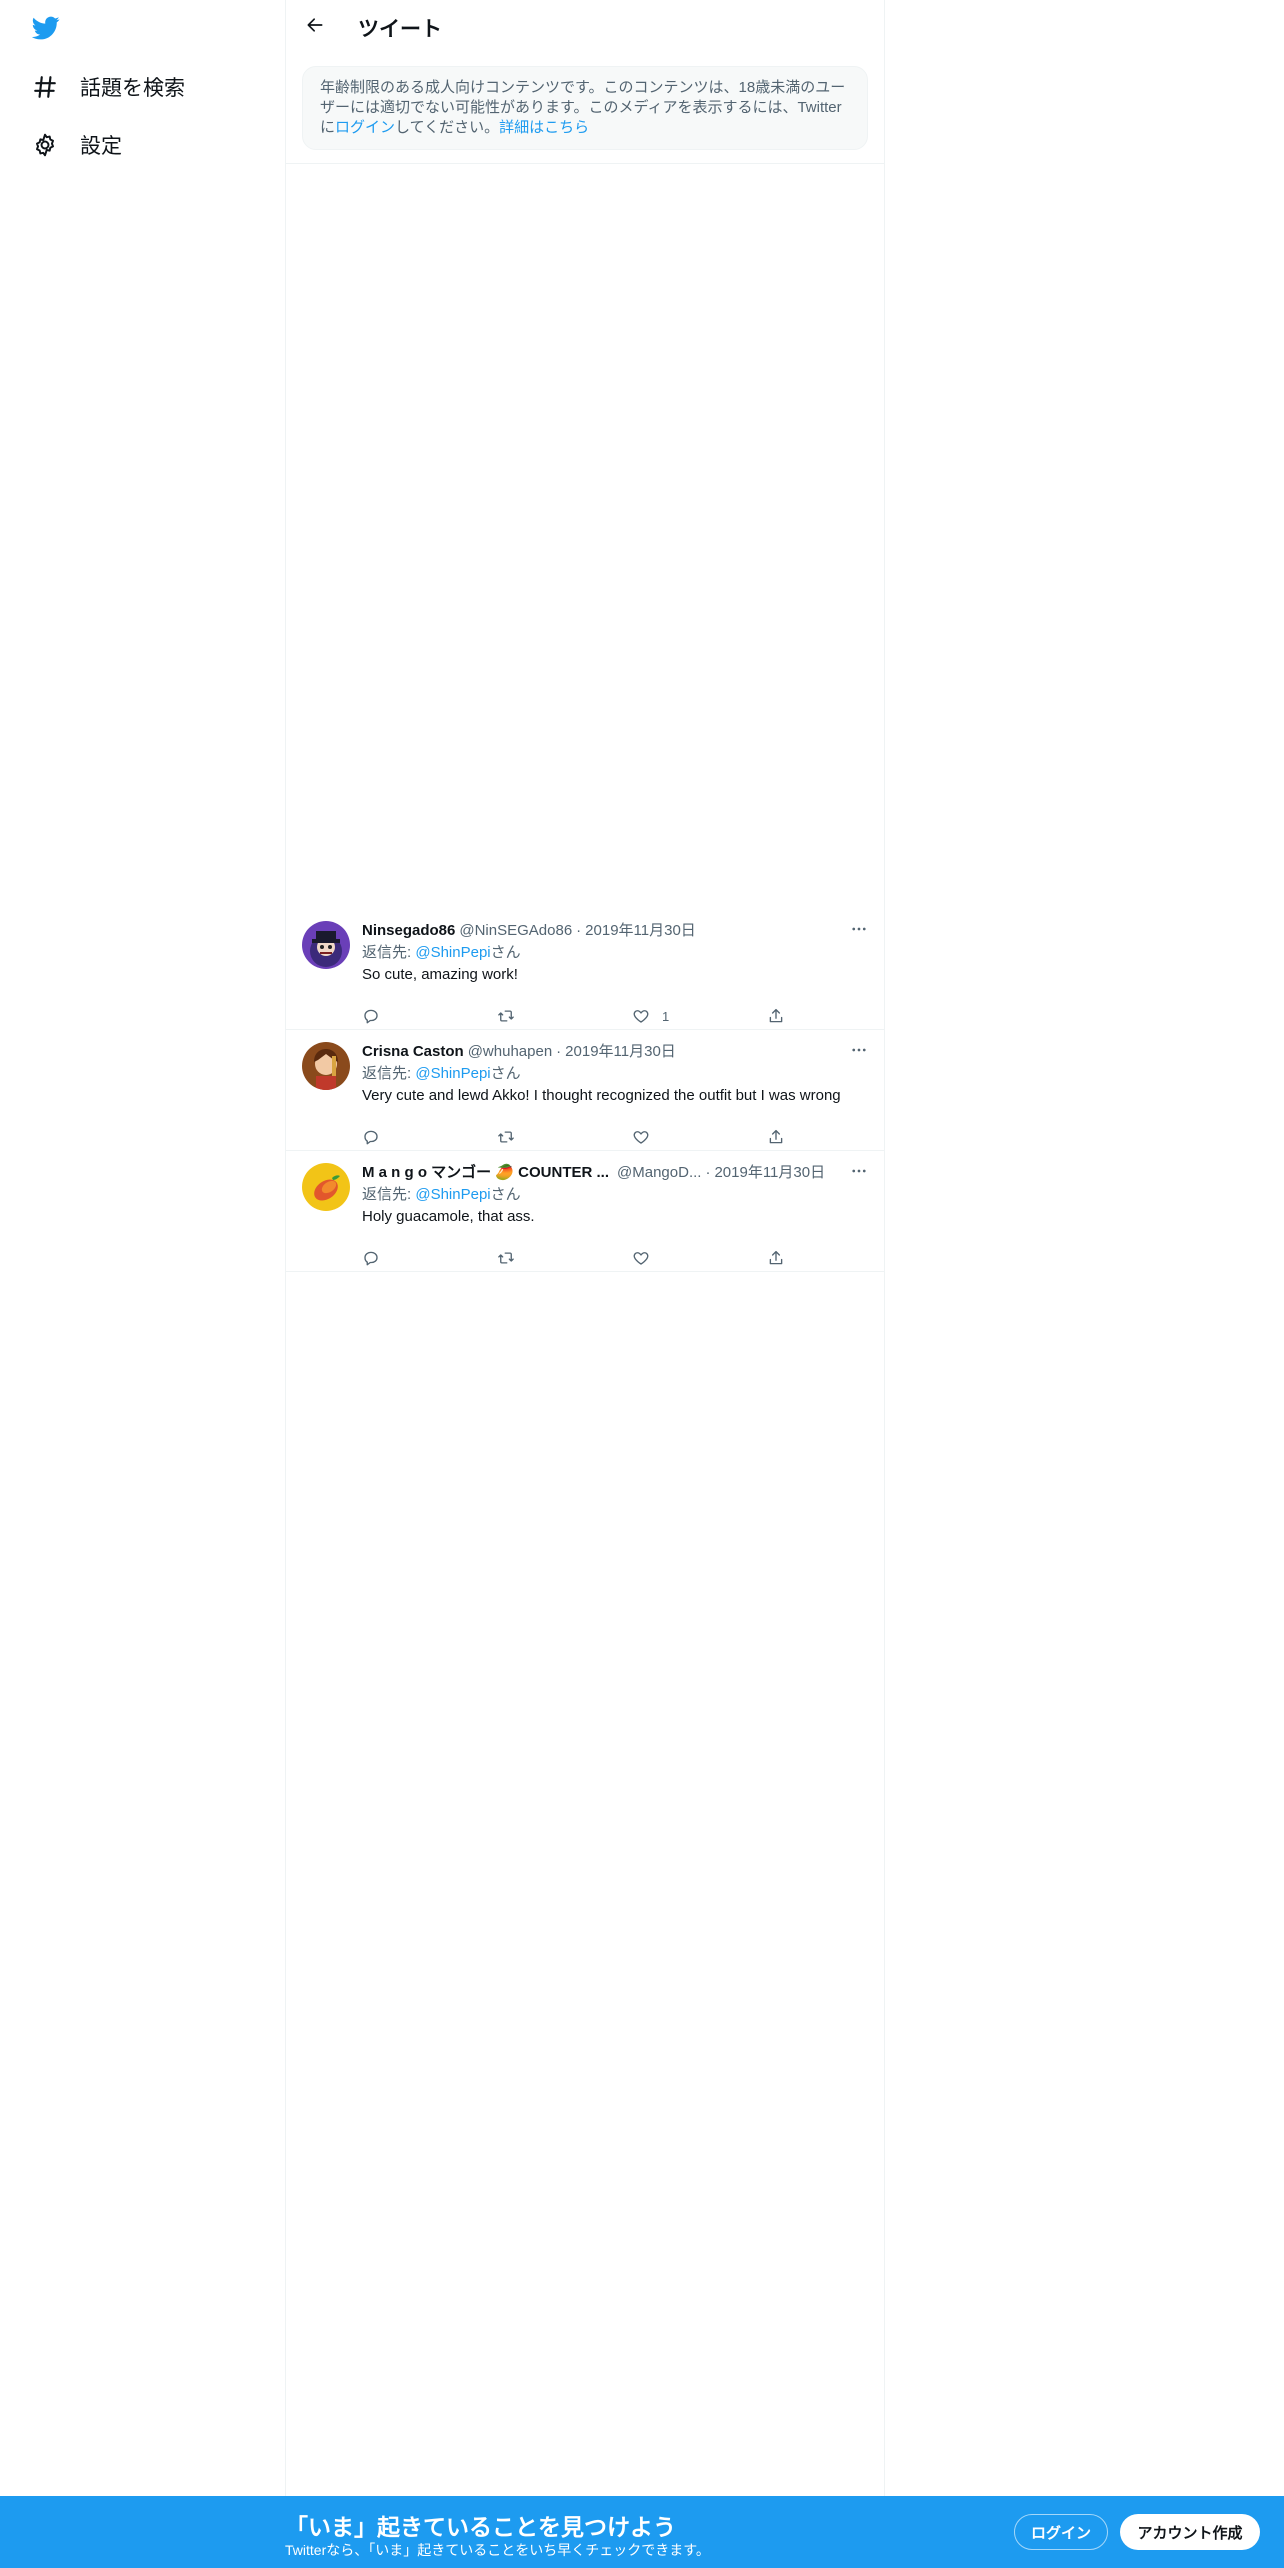 The height and width of the screenshot is (2568, 1284). Describe the element at coordinates (666, 1016) in the screenshot. I see `like-count: 1` at that location.